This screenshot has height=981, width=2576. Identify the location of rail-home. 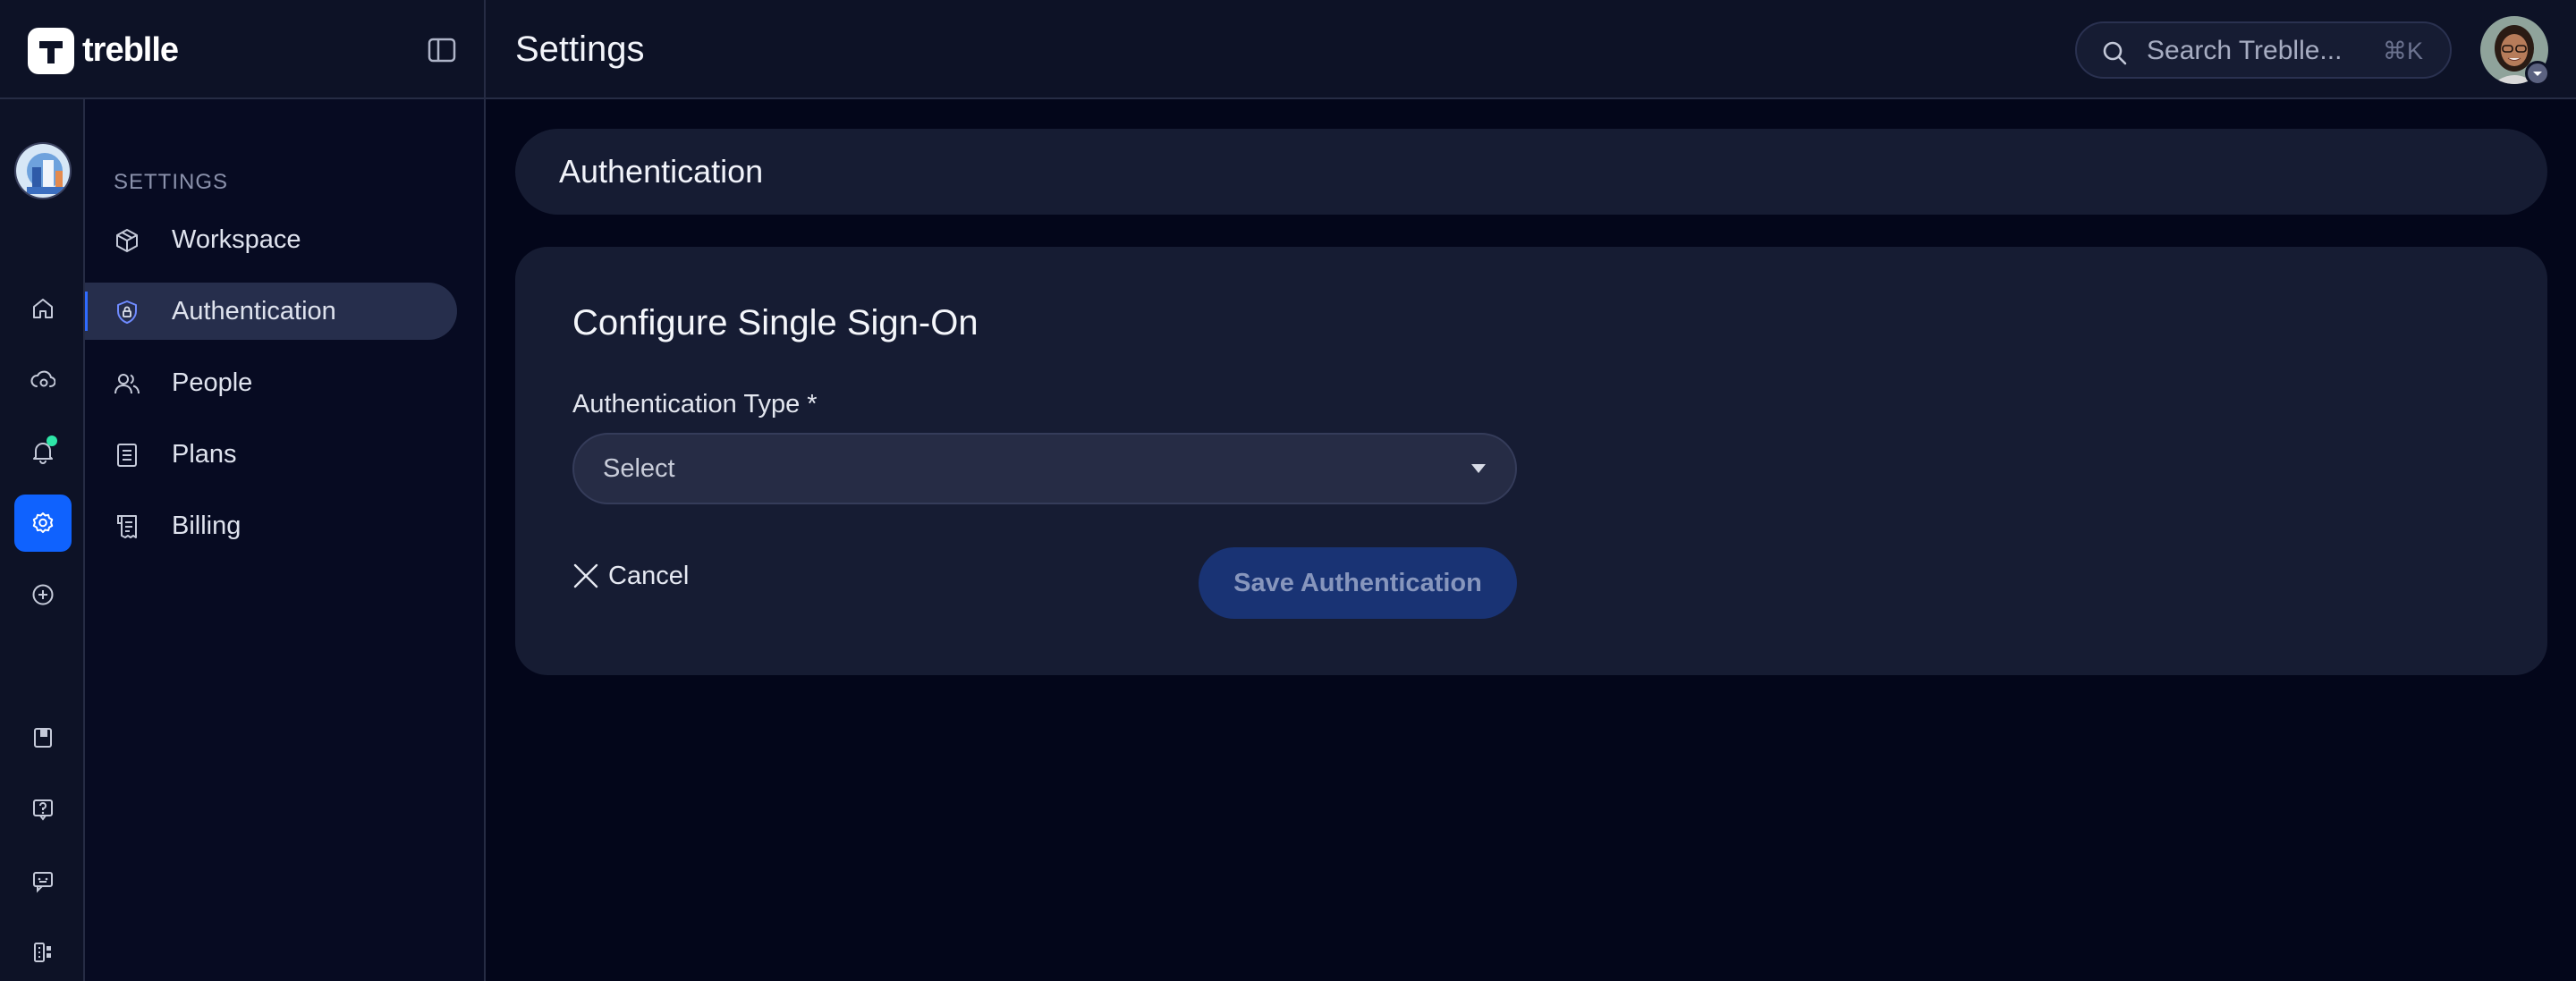
(43, 308).